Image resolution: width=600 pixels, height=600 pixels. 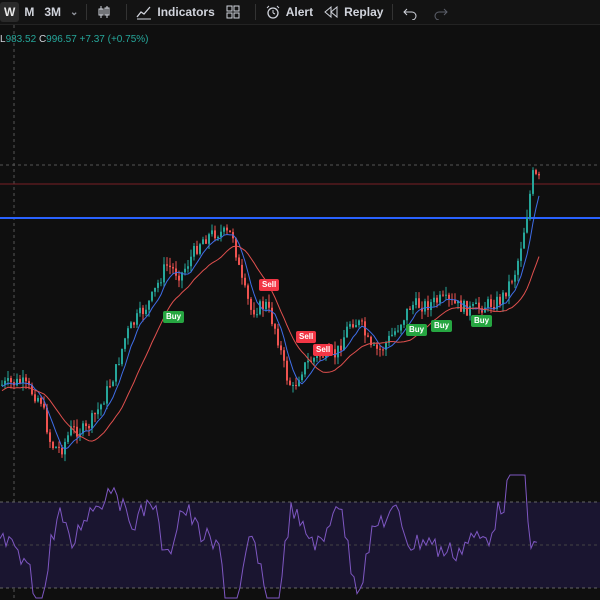 What do you see at coordinates (364, 12) in the screenshot?
I see `replay-label: Replay` at bounding box center [364, 12].